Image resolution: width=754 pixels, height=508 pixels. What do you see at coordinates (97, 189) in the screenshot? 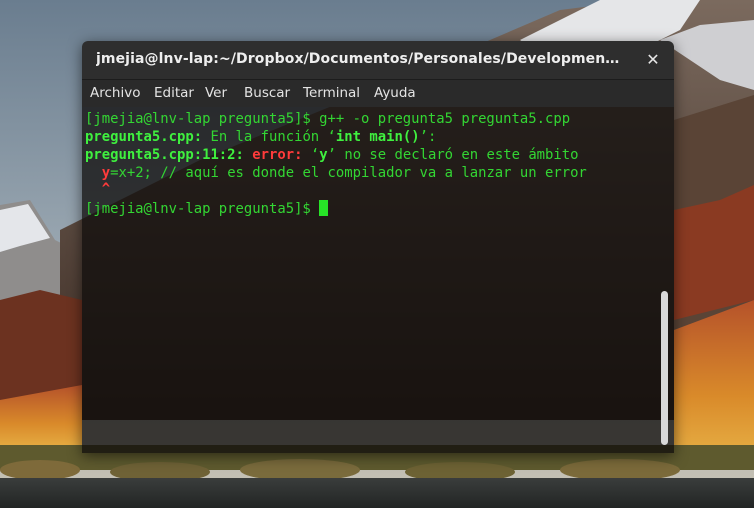
I see `terminal-line-caret: ^` at bounding box center [97, 189].